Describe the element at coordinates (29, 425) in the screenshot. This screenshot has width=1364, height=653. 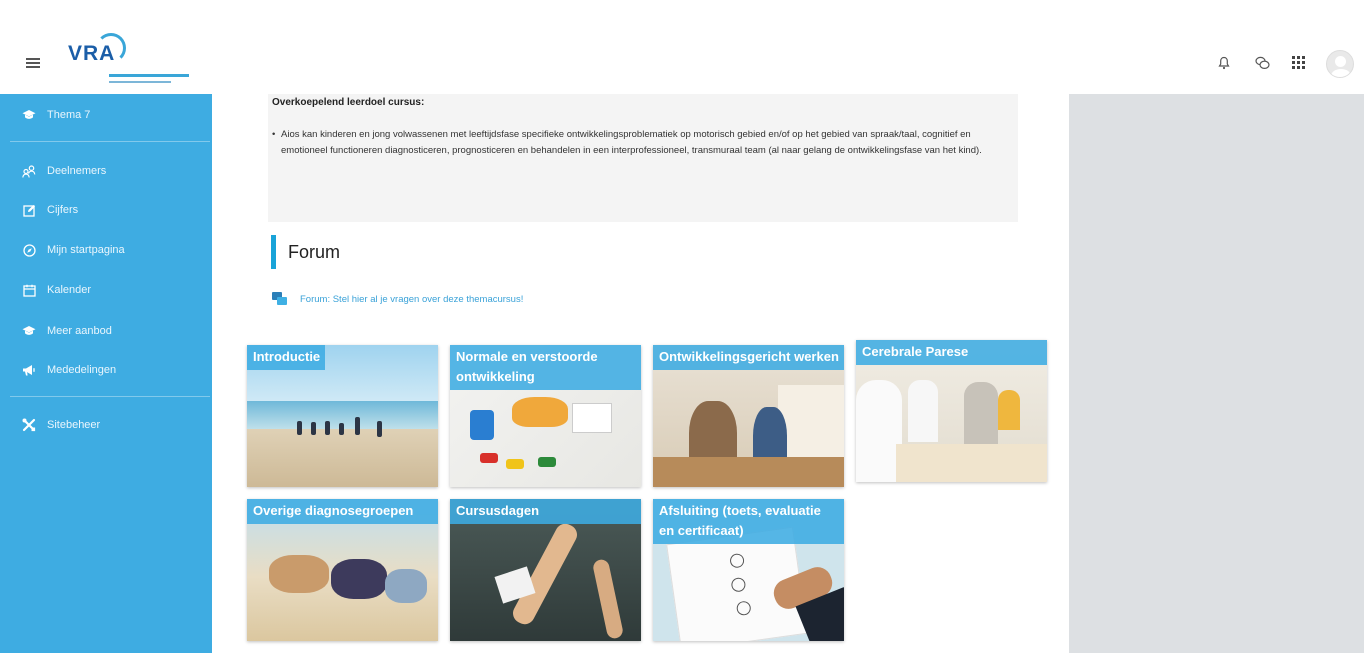
I see `tools-icon` at that location.